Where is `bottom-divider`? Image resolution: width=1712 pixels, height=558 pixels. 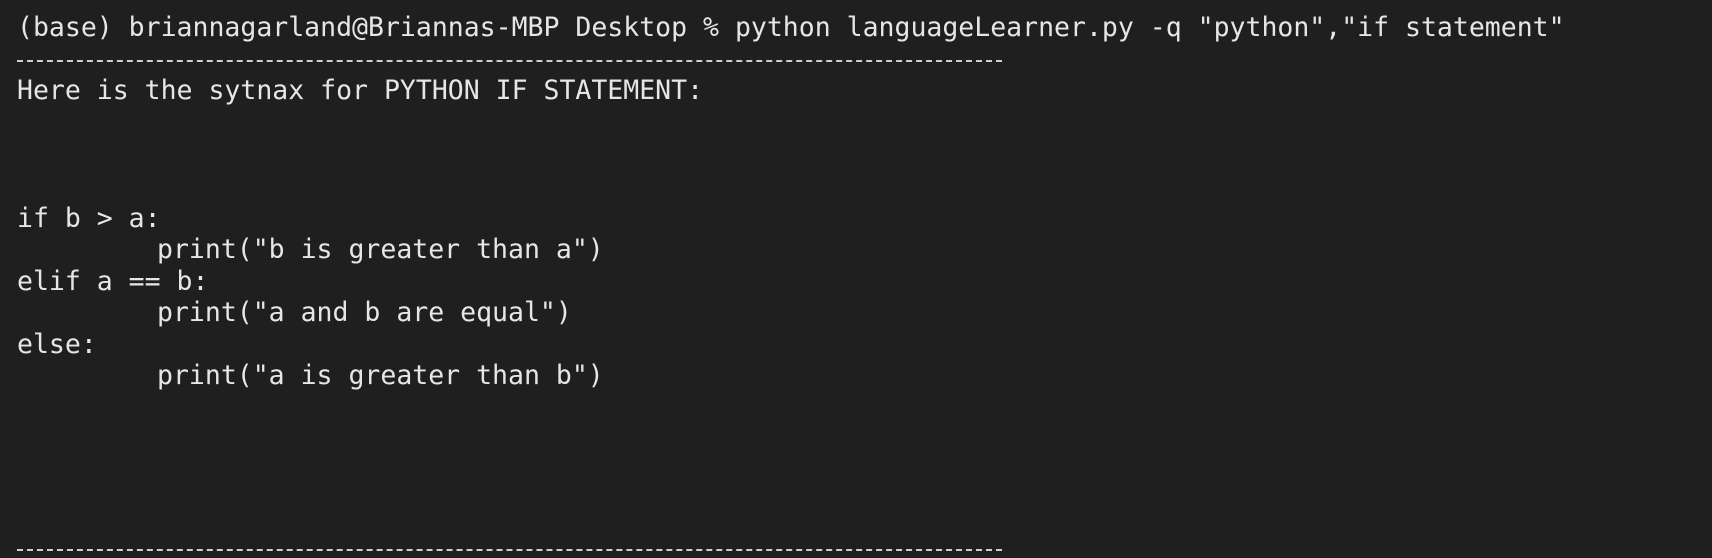
bottom-divider is located at coordinates (509, 550).